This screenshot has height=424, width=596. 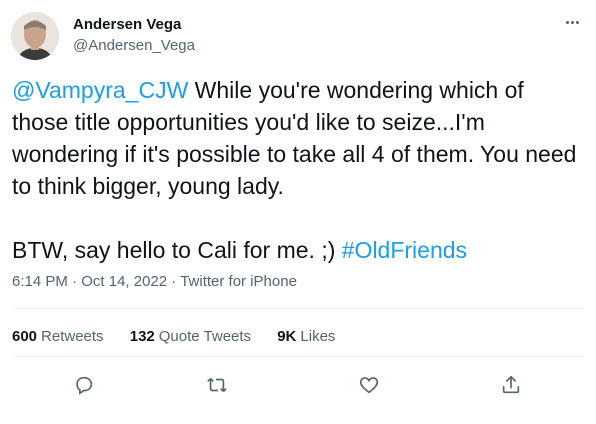 I want to click on author-names: Andersen Vega @Andersen_Vega, so click(x=134, y=36).